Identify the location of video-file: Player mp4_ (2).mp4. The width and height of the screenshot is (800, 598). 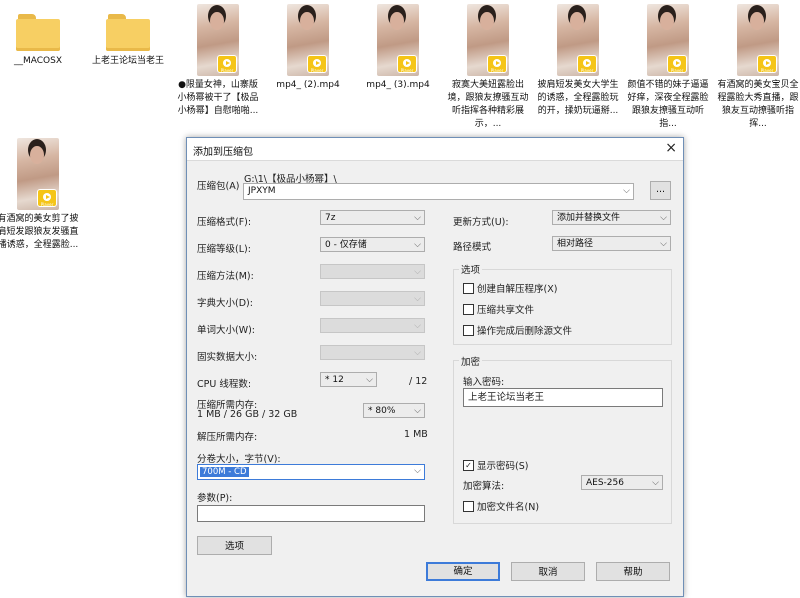
(308, 48).